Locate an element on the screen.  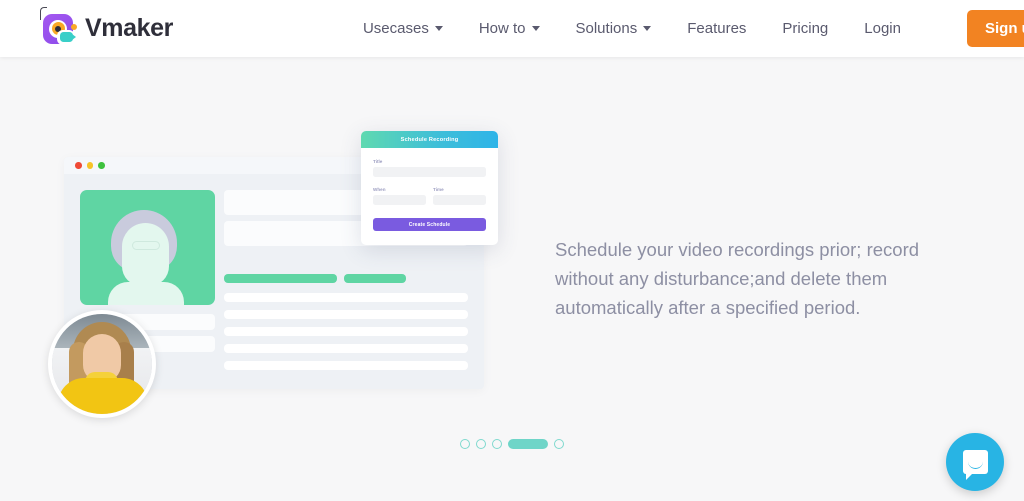
when-field-group: When is located at coordinates (399, 196).